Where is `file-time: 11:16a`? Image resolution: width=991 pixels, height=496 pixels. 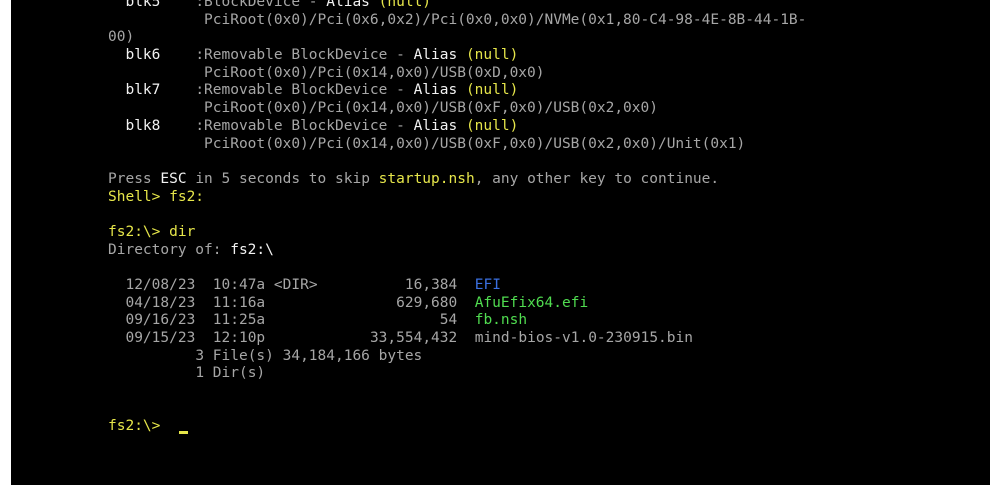 file-time: 11:16a is located at coordinates (239, 303).